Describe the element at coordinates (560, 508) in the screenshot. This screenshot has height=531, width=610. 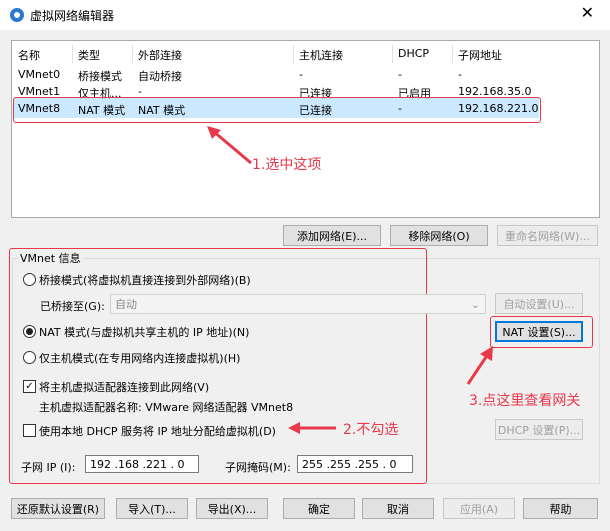
I see `help-button: 帮助` at that location.